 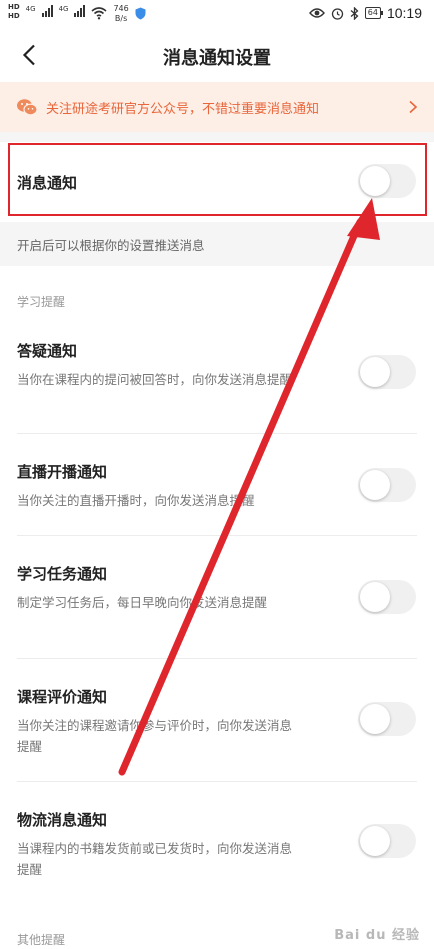 What do you see at coordinates (136, 500) in the screenshot?
I see `setting-description: 当你关注的直播开播时，向你发送消息提醒` at bounding box center [136, 500].